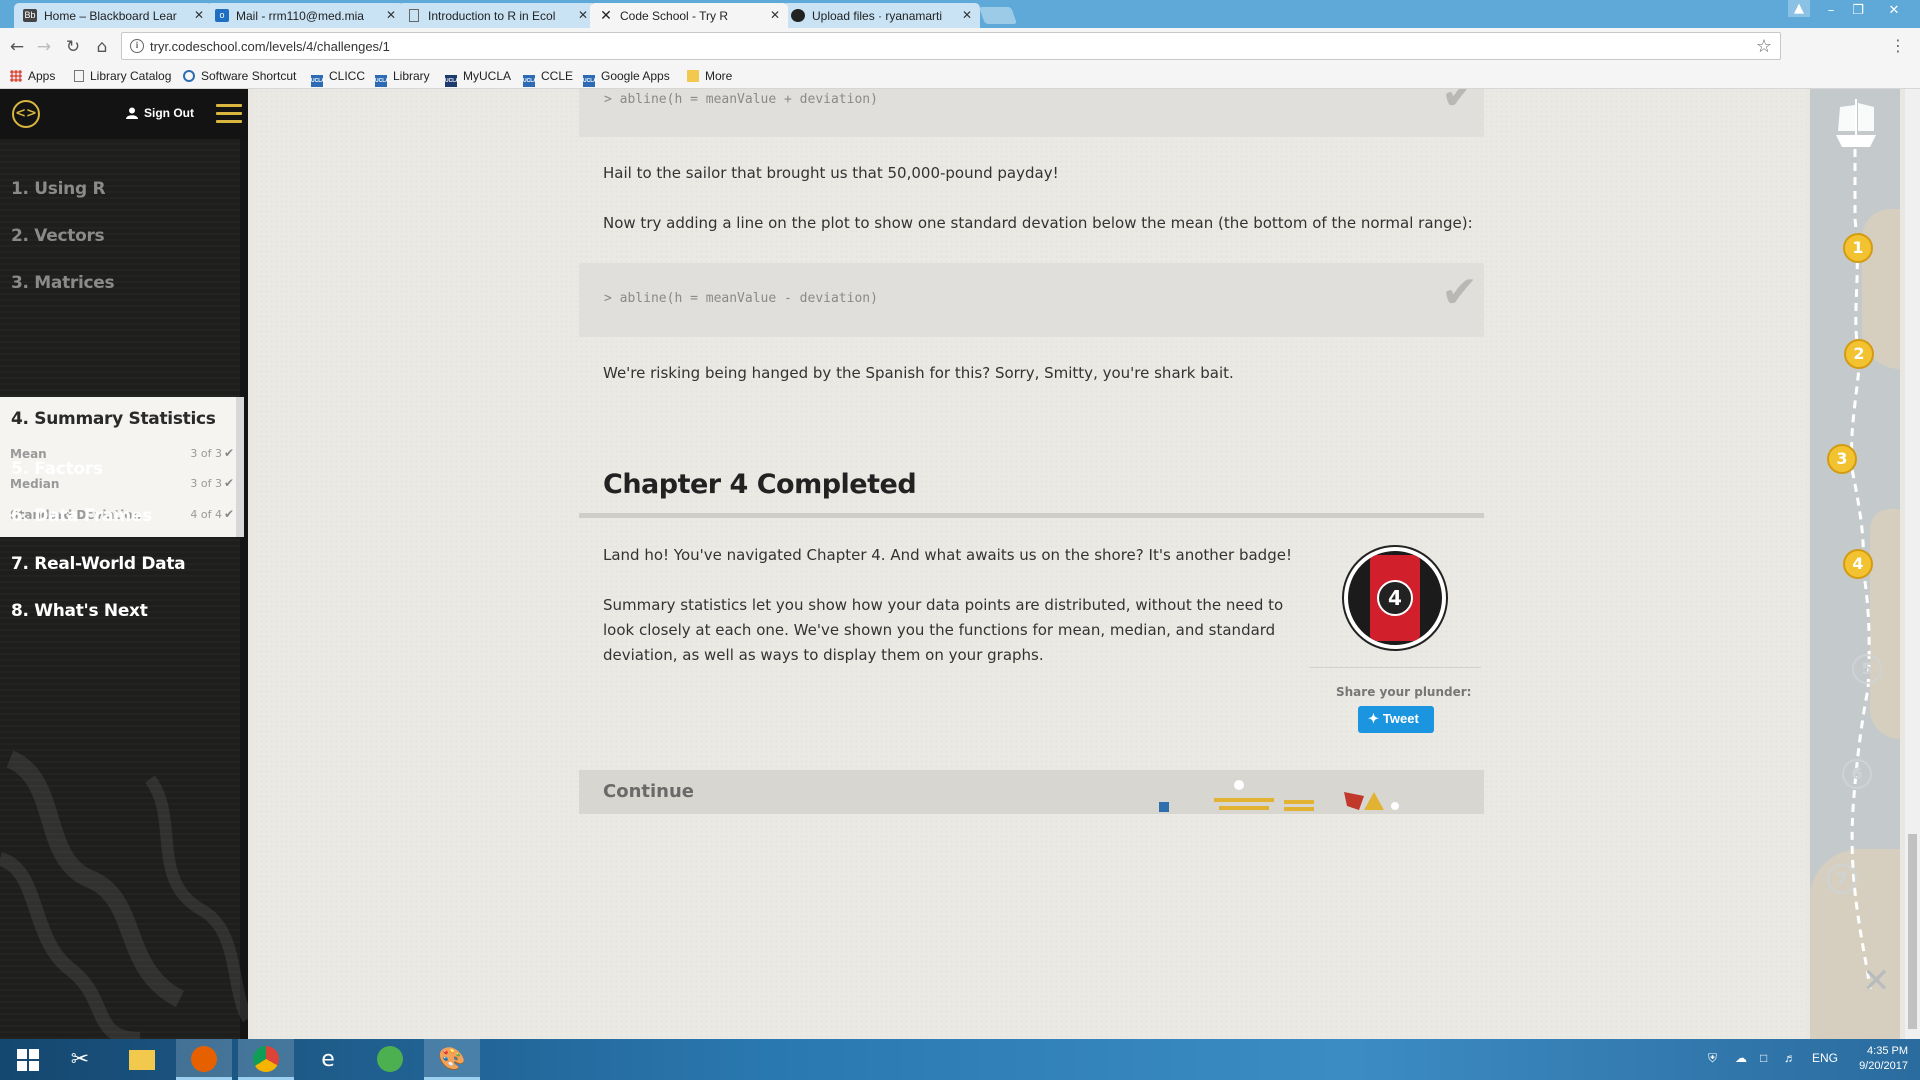  I want to click on profile-icon: ▲, so click(1799, 8).